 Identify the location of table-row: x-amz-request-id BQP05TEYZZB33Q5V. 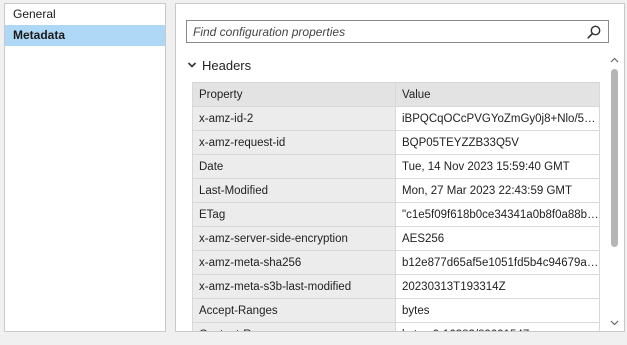
(396, 142).